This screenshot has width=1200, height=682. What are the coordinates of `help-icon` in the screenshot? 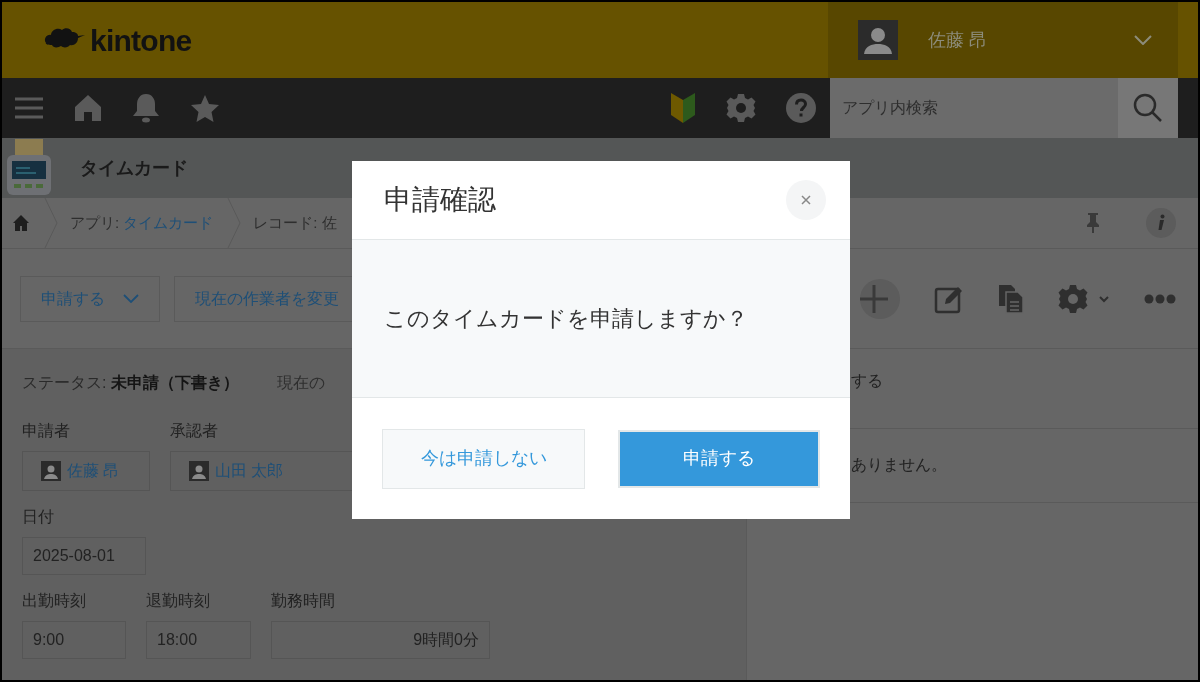 It's located at (801, 108).